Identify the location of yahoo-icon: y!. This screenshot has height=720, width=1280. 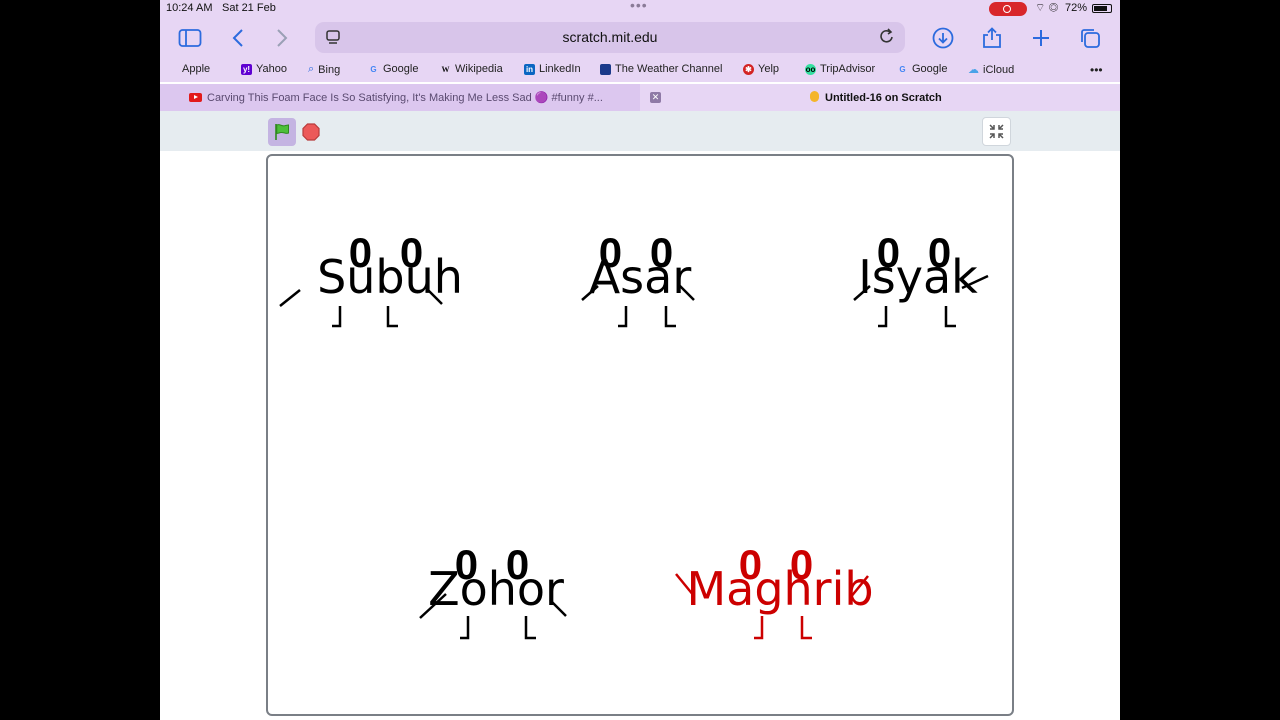
(246, 69).